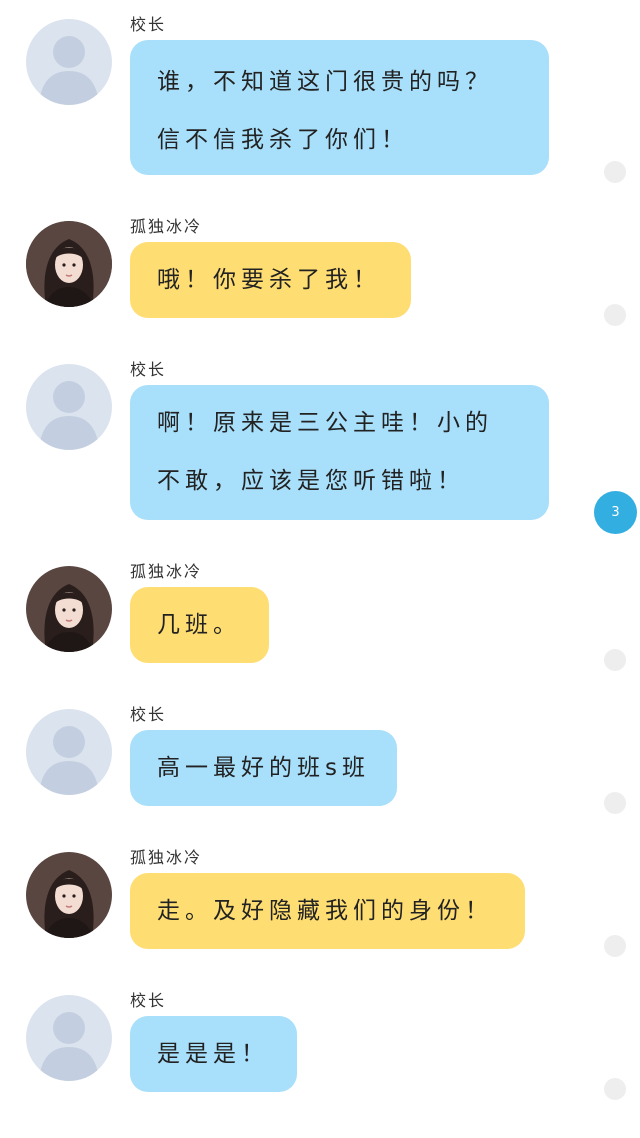 The width and height of the screenshot is (640, 1138). Describe the element at coordinates (325, 911) in the screenshot. I see `message-text: 走。及好隐藏我们的身份！` at that location.